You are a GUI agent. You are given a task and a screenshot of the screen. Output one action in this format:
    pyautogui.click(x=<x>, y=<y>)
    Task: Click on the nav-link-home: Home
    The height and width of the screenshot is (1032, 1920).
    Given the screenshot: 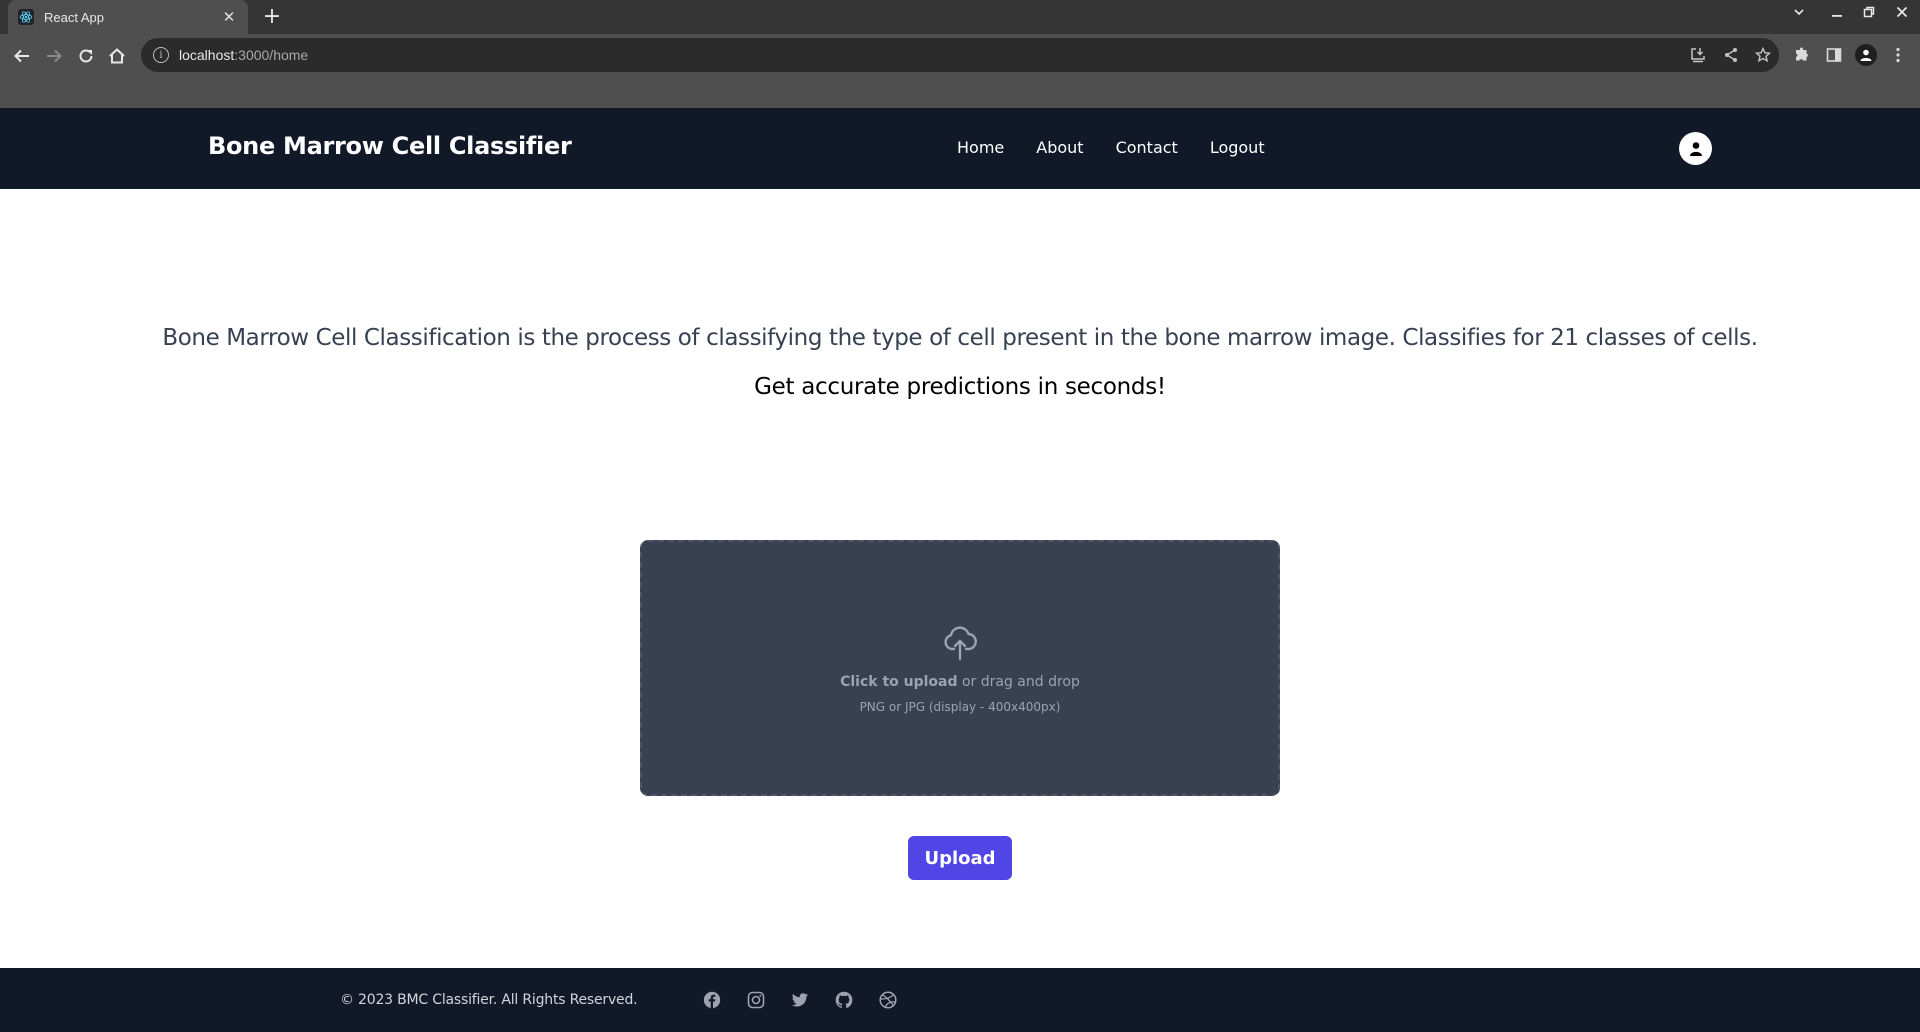 What is the action you would take?
    pyautogui.click(x=980, y=147)
    